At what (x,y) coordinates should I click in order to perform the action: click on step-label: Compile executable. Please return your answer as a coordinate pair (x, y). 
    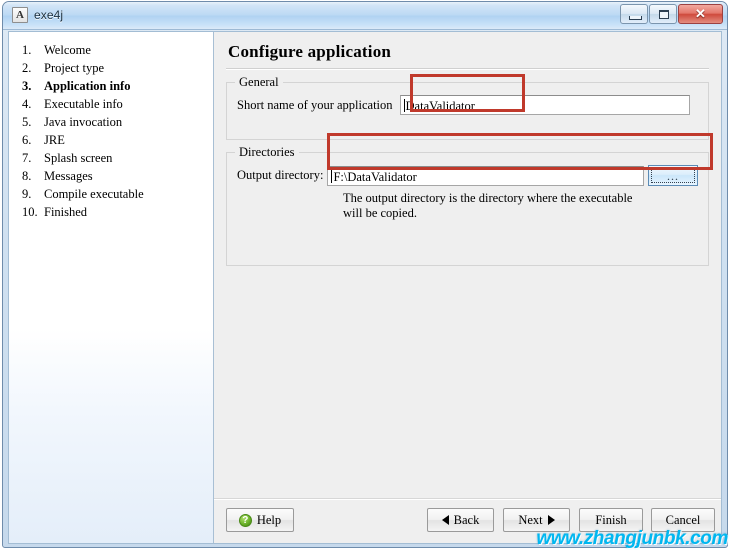
    Looking at the image, I should click on (94, 194).